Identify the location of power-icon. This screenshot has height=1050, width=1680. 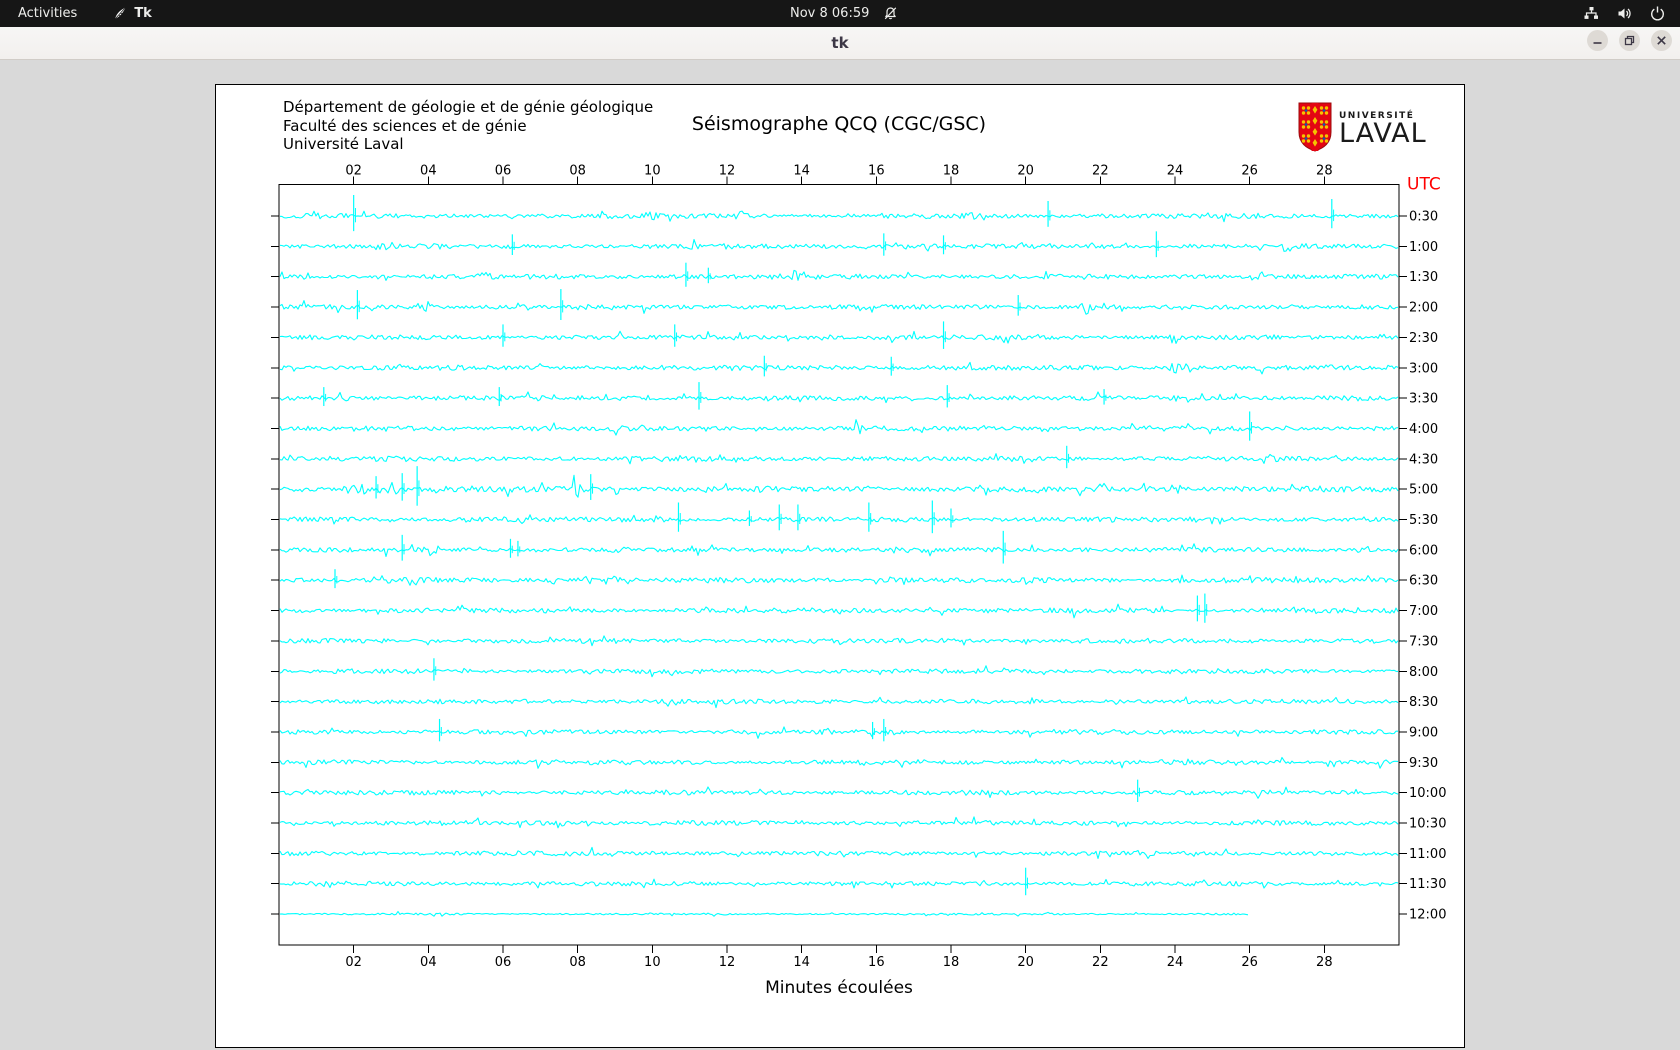
(1657, 13).